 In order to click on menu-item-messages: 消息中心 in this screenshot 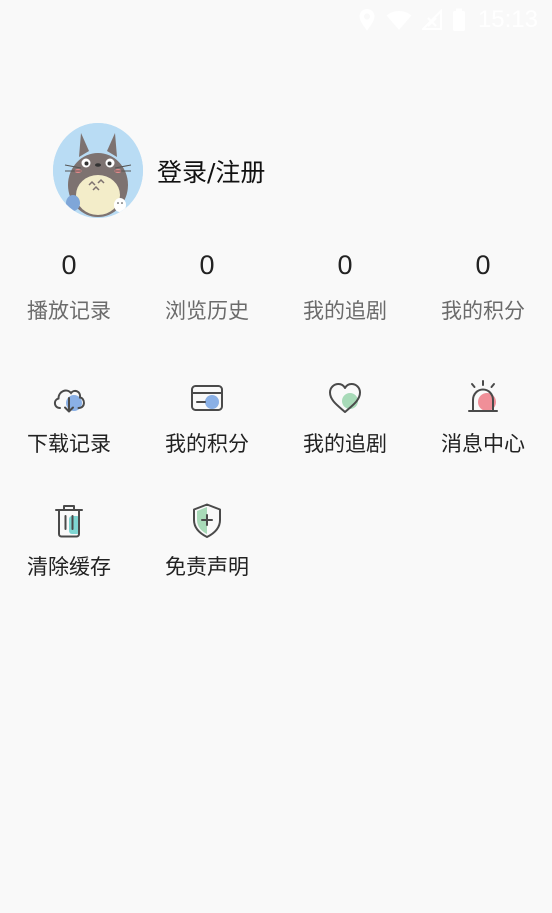, I will do `click(483, 418)`.